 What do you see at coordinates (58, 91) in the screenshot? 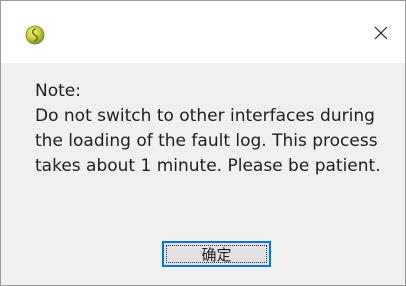
I see `note-label: Note:` at bounding box center [58, 91].